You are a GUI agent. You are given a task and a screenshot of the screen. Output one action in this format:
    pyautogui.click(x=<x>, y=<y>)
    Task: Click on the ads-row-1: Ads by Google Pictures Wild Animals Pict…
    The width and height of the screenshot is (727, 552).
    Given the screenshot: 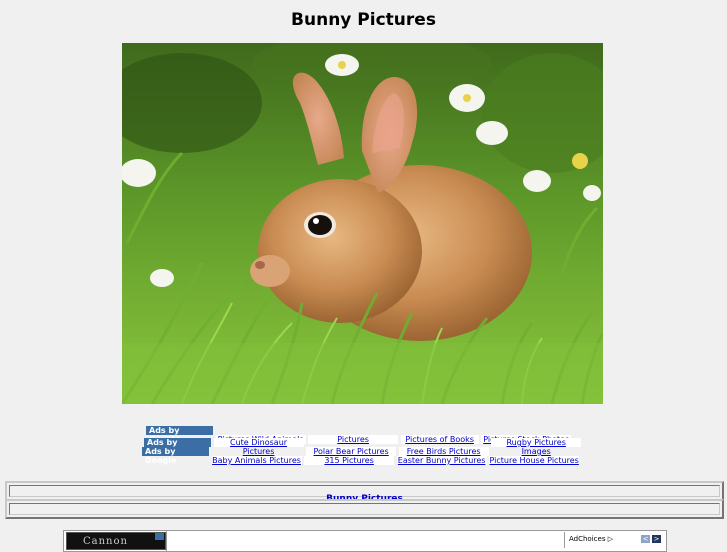 What is the action you would take?
    pyautogui.click(x=359, y=435)
    